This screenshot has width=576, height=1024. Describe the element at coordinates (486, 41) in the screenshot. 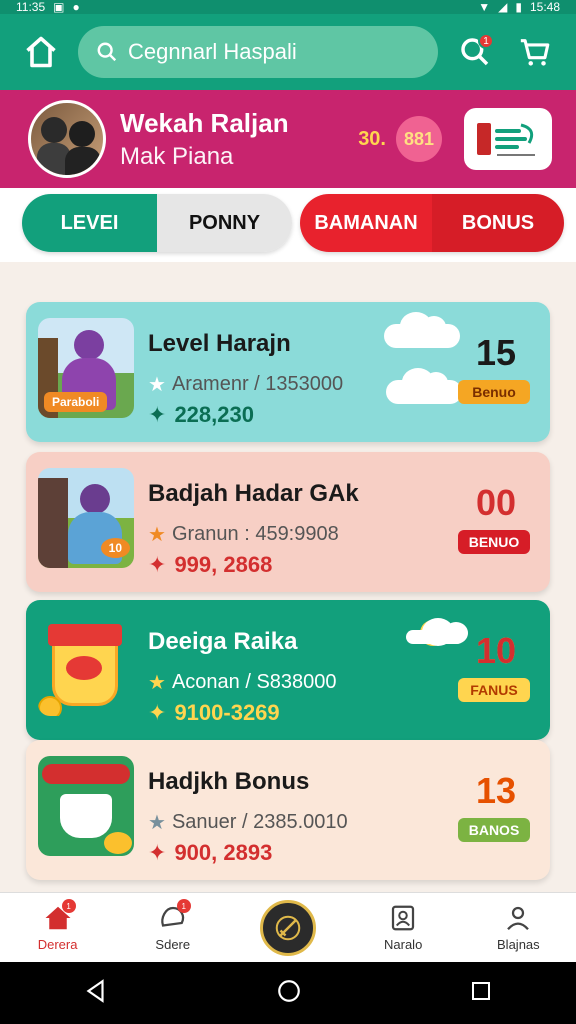

I see `notification-badge: 1` at that location.